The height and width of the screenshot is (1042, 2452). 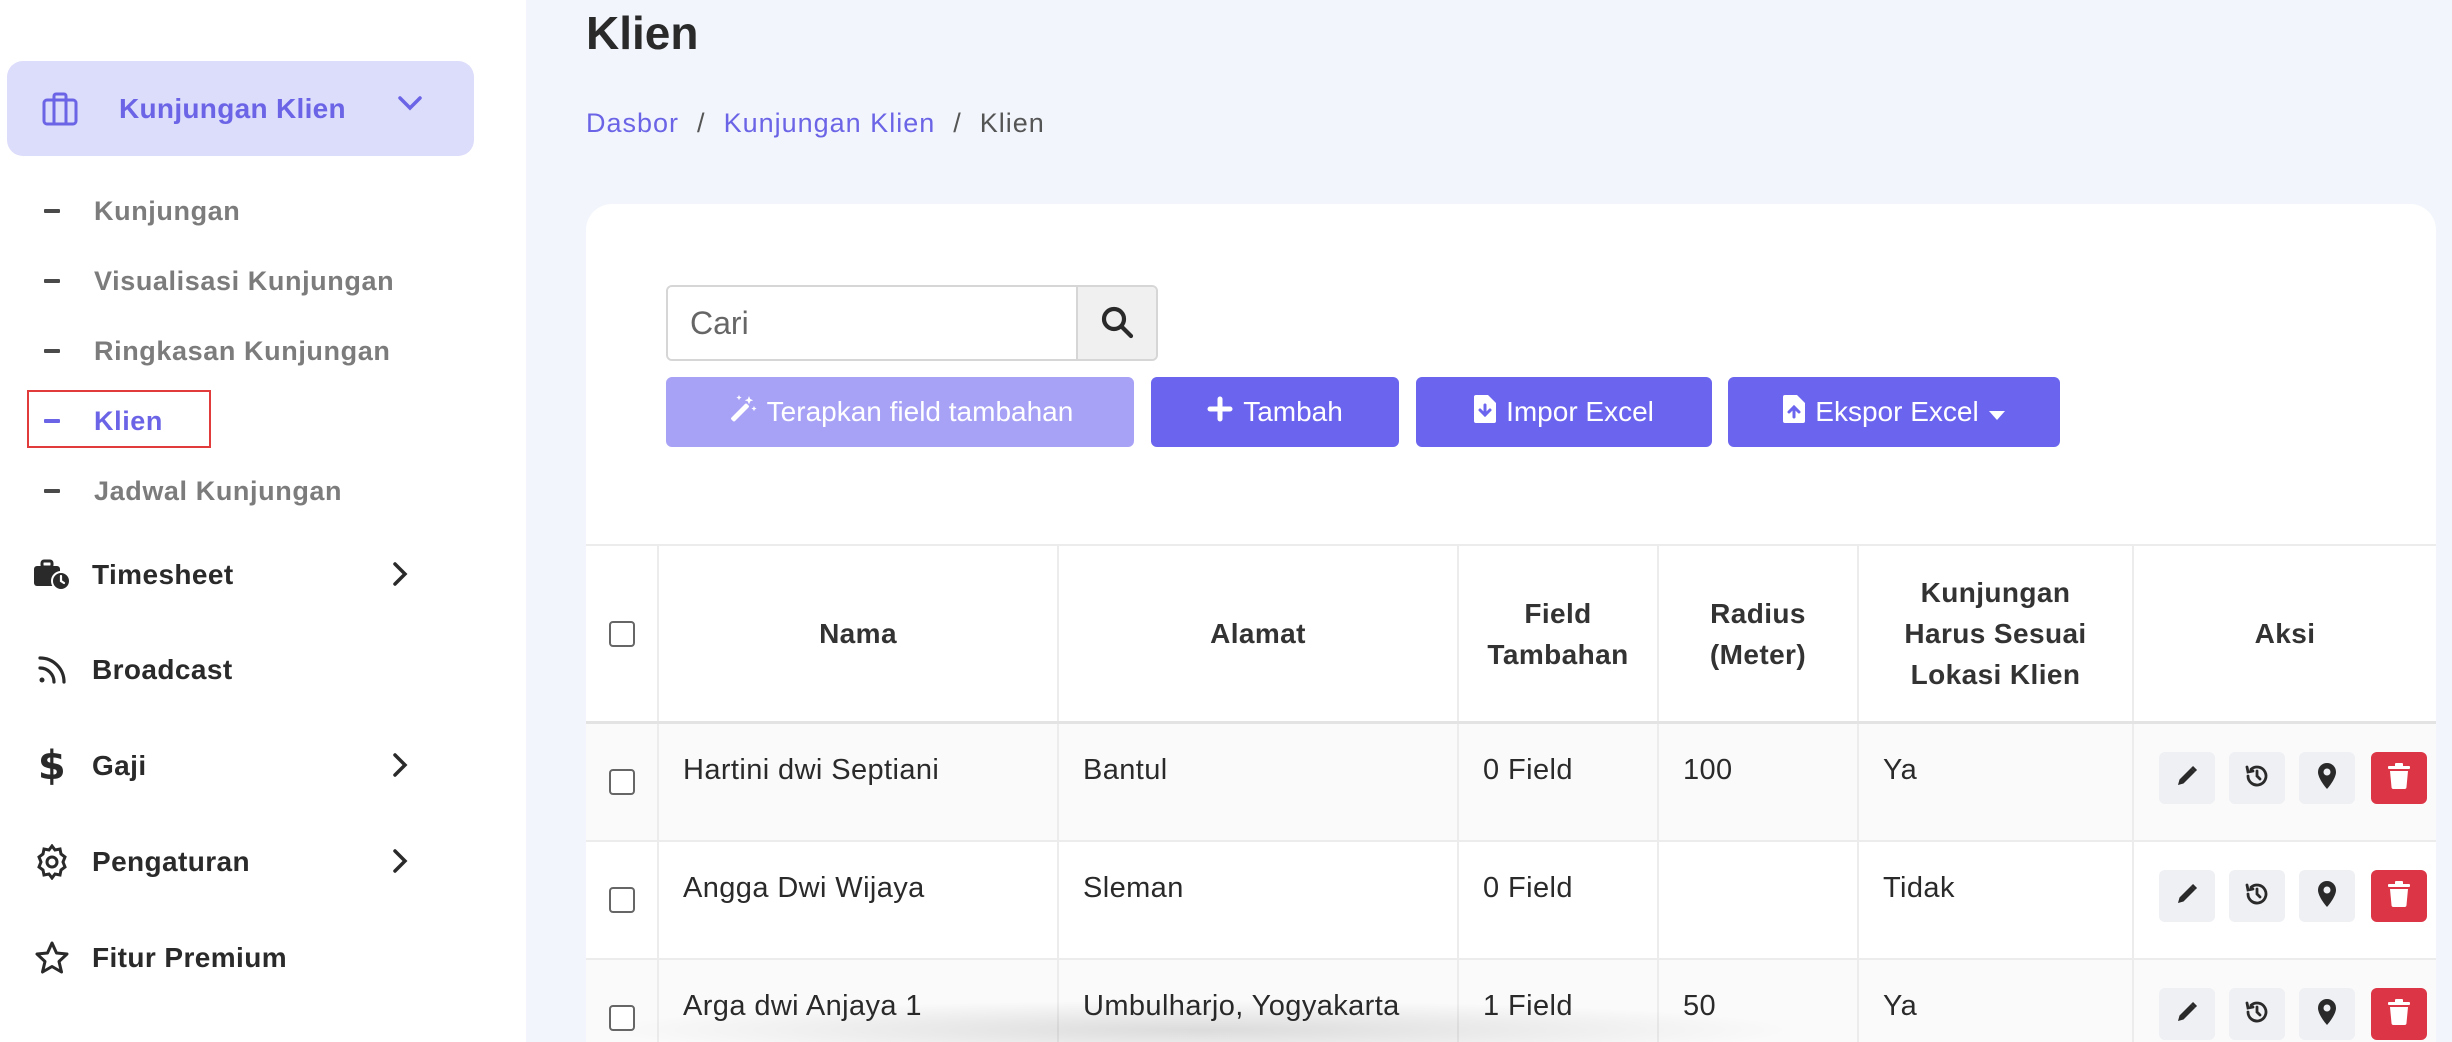 I want to click on sidebar-item-ringkasan-kunjungan: Ringkasan Kunjungan, so click(x=209, y=351).